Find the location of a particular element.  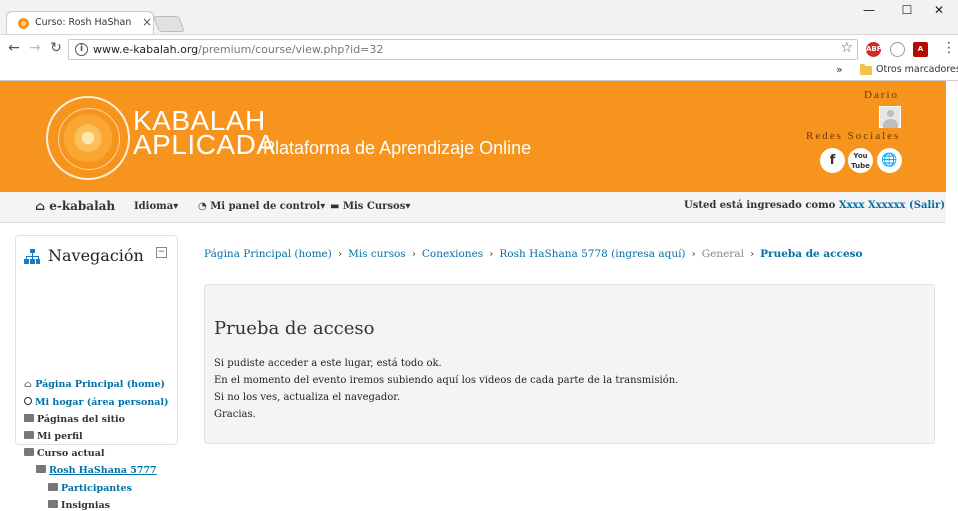

menu-idioma: Idioma▾ is located at coordinates (156, 206).